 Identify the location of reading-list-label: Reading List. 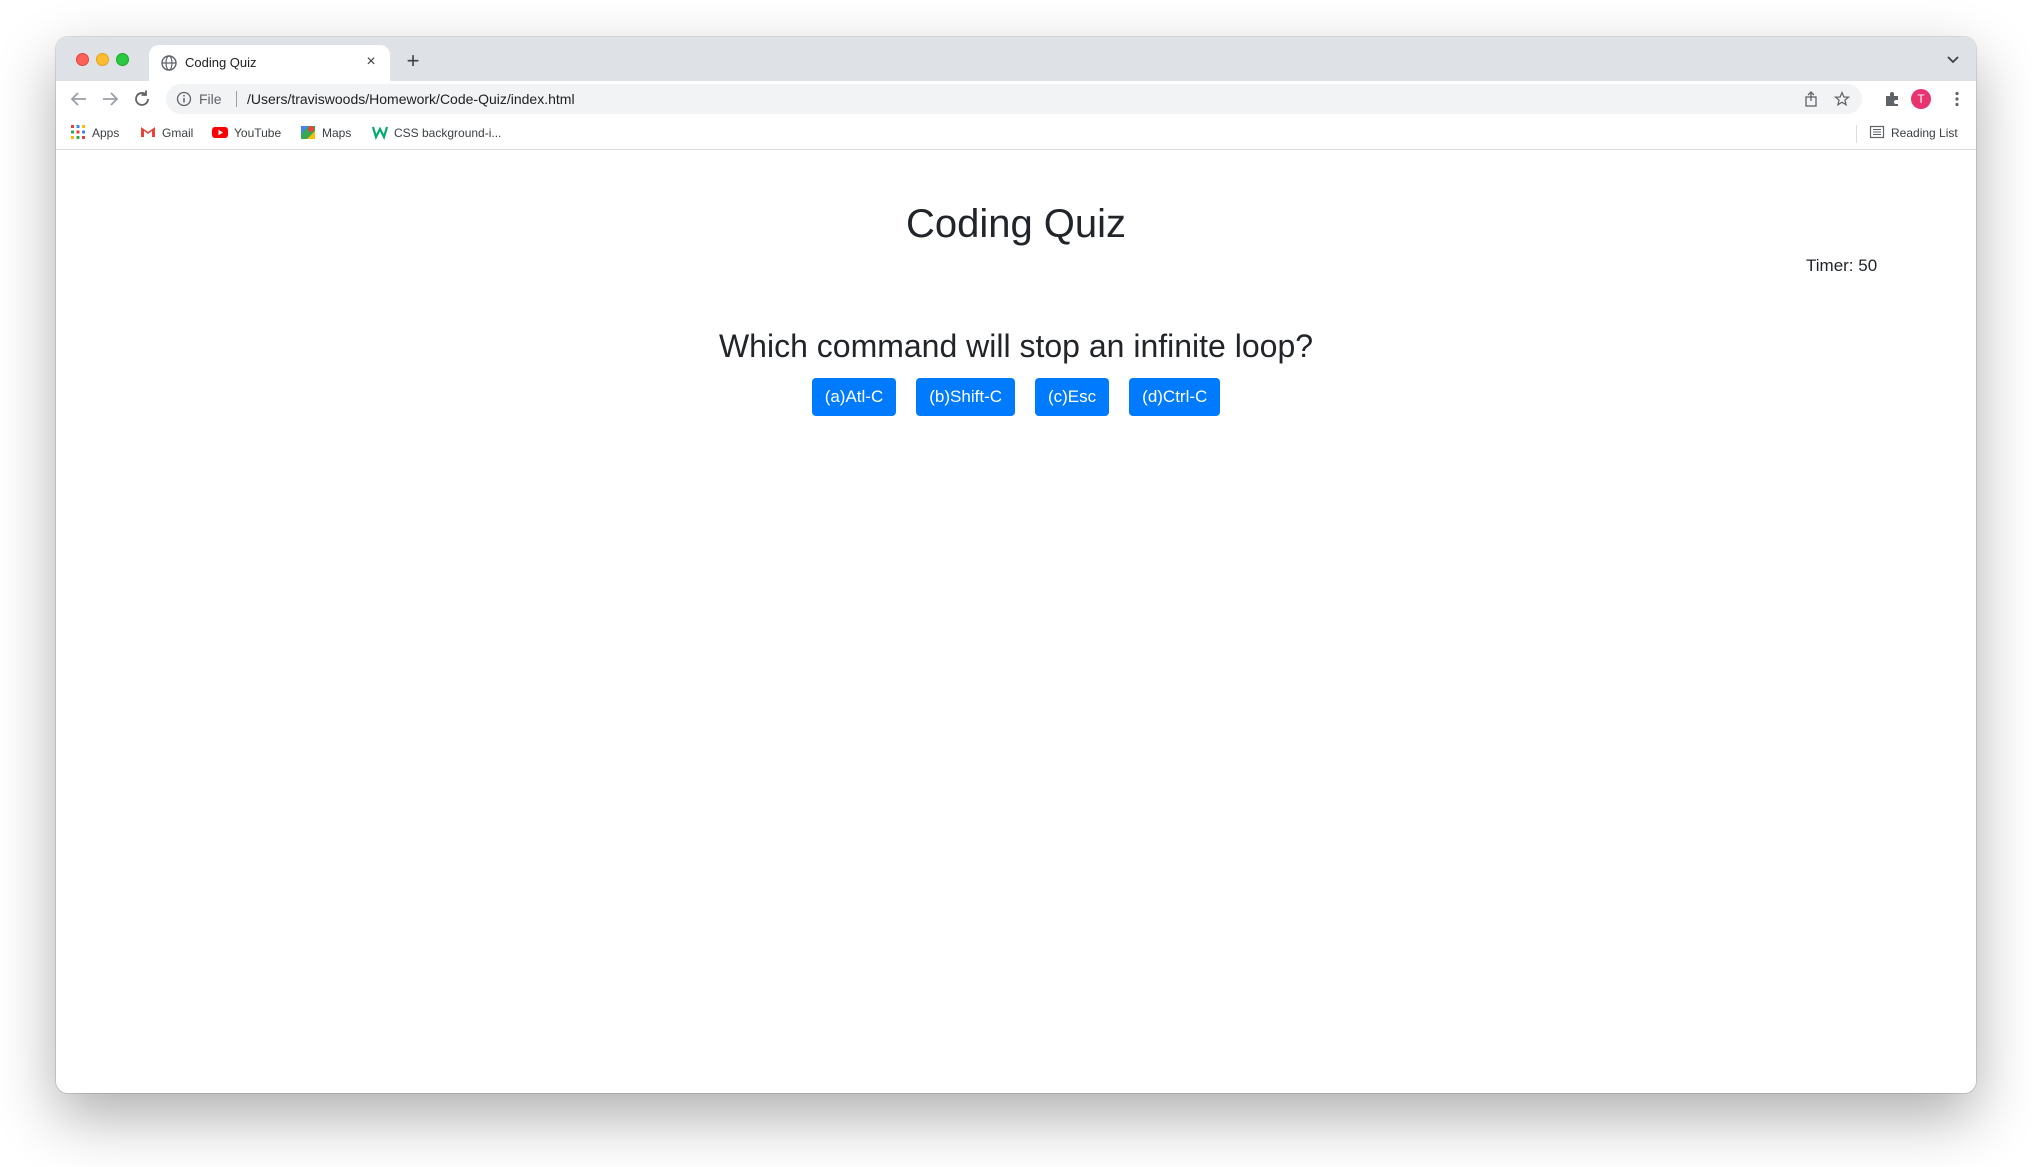
(1924, 133).